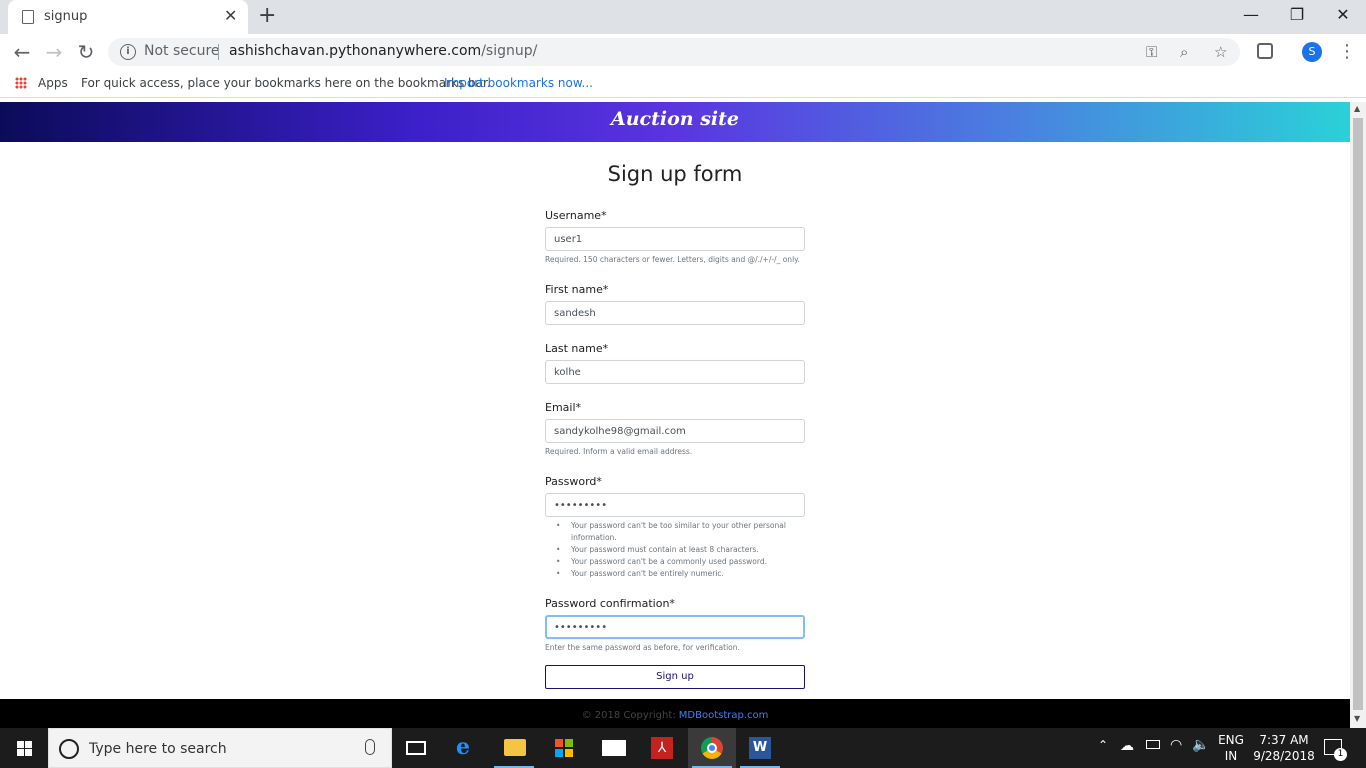 This screenshot has width=1366, height=768. I want to click on acrobat-logo: ⅄, so click(662, 748).